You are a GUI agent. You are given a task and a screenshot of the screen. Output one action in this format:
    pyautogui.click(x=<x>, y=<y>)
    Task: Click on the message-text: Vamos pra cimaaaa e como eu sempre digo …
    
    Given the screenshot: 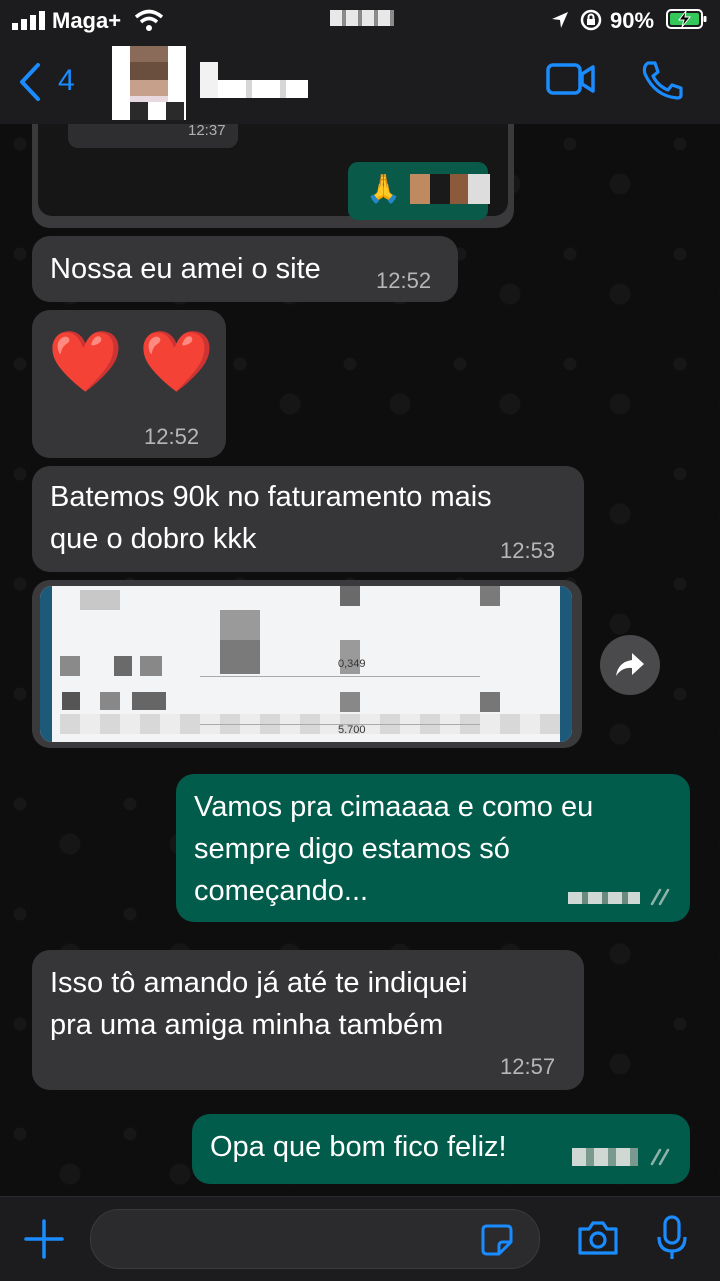 What is the action you would take?
    pyautogui.click(x=394, y=849)
    